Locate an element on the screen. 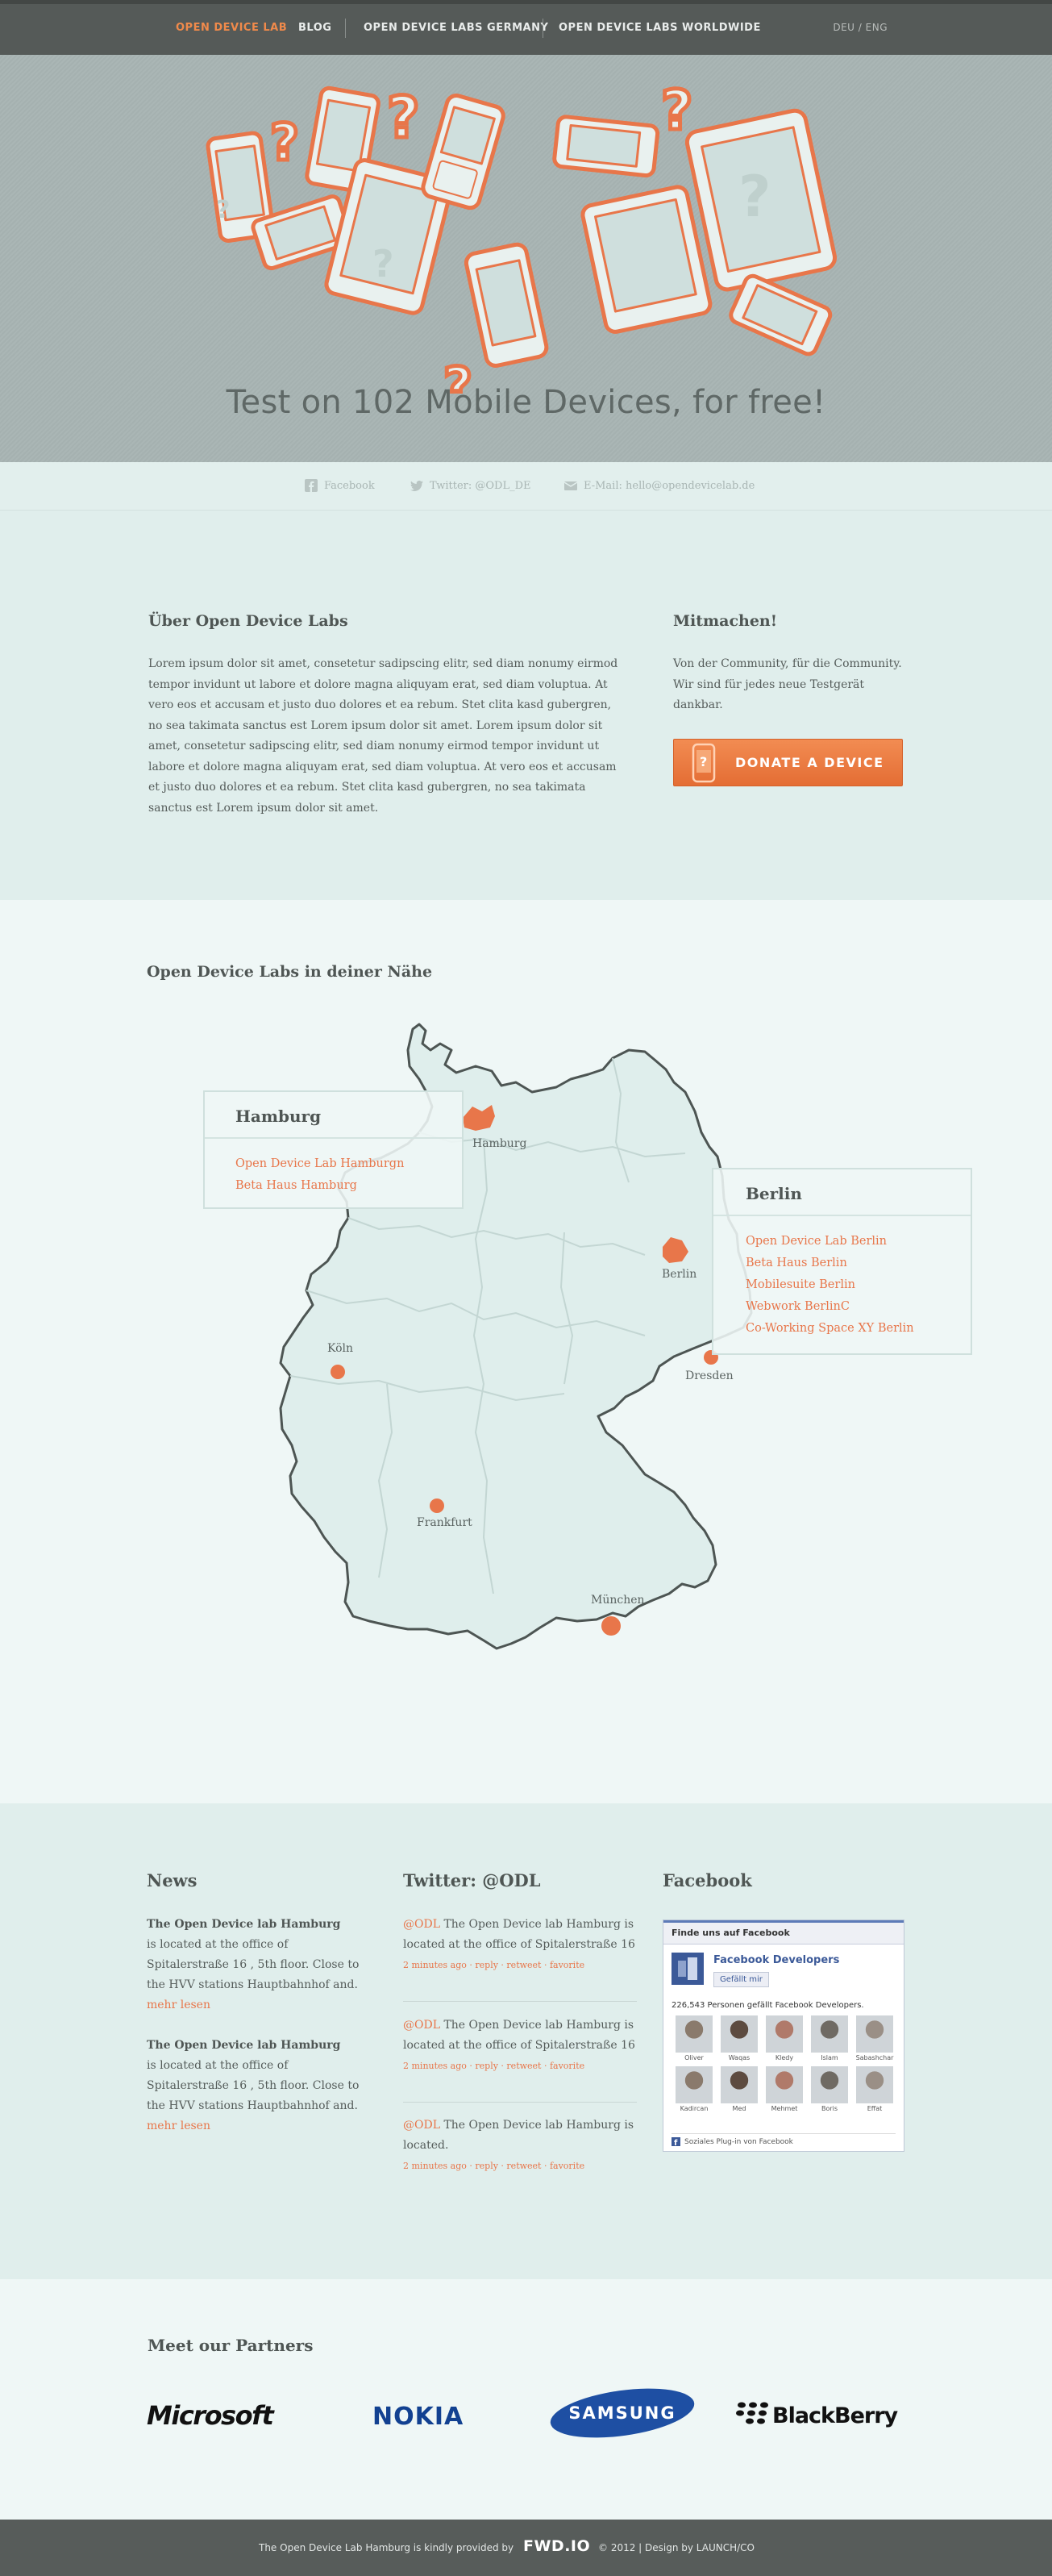 The width and height of the screenshot is (1052, 2576). join-title: Mitmachen! is located at coordinates (725, 621).